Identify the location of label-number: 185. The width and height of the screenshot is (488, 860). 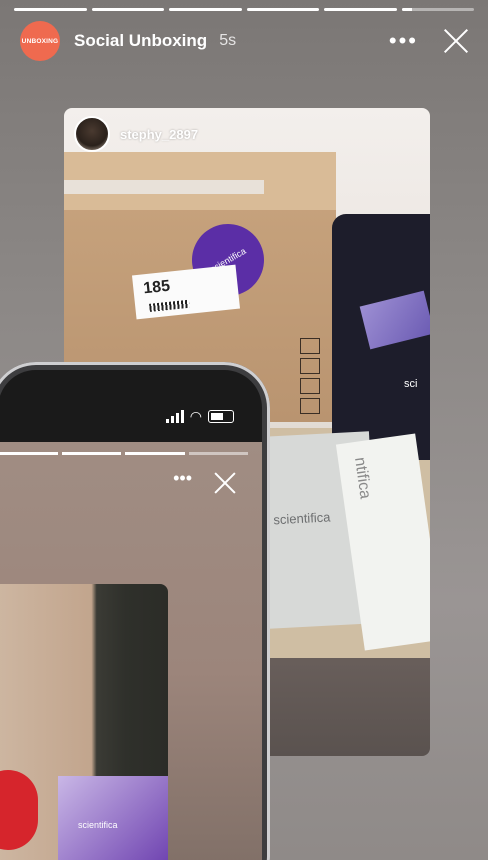
(156, 287).